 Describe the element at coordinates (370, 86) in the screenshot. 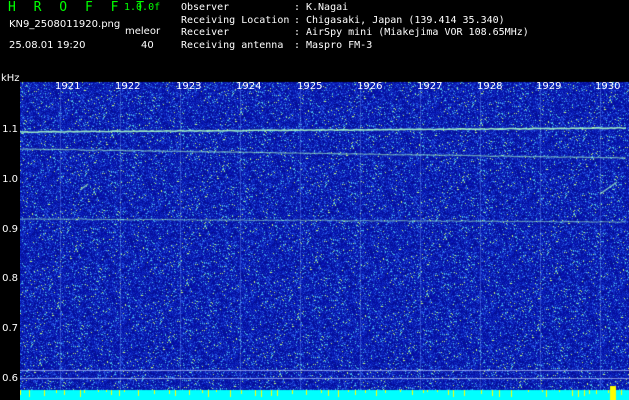

I see `time-tick-label: 1926` at that location.